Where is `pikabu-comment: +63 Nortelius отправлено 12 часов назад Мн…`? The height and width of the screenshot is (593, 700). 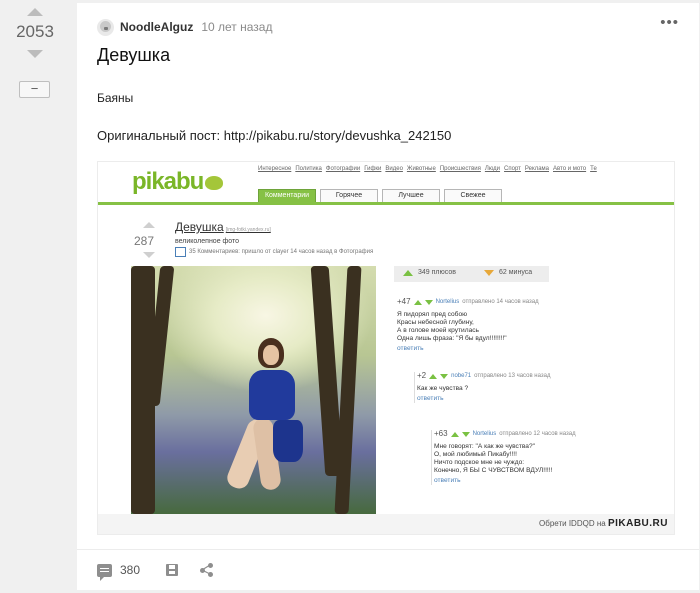 pikabu-comment: +63 Nortelius отправлено 12 часов назад Мн… is located at coordinates (531, 457).